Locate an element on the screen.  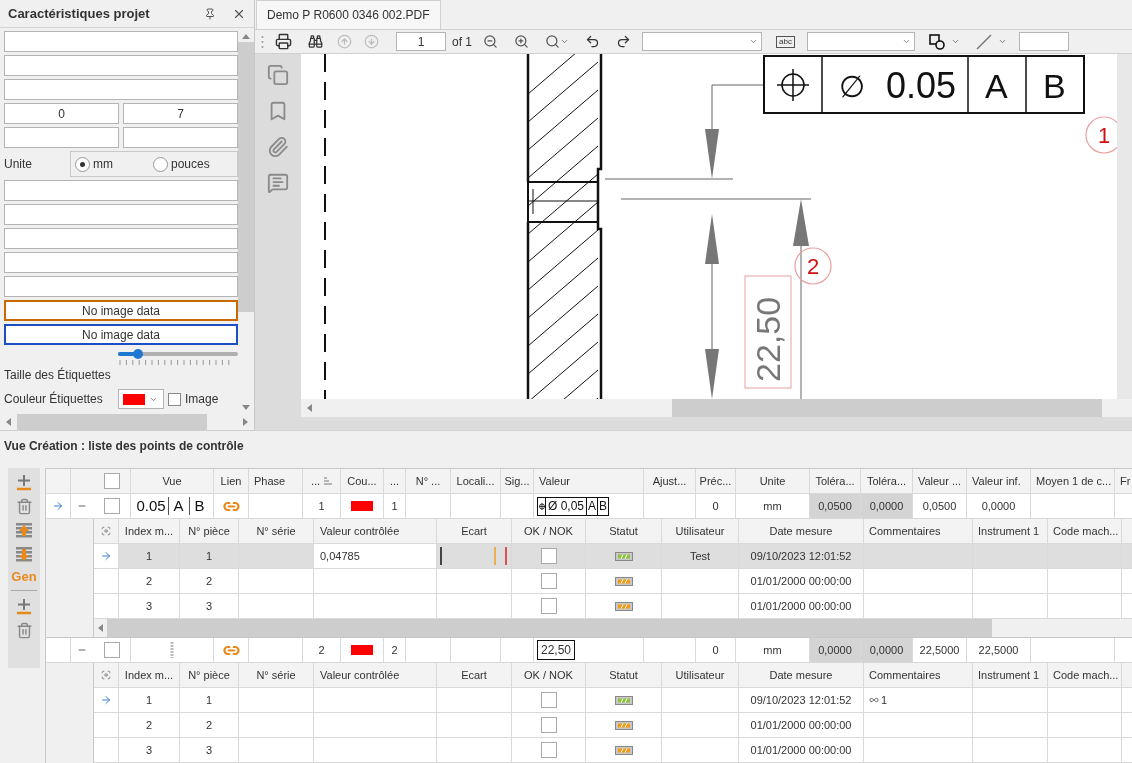
scroll-up-icon is located at coordinates (246, 36).